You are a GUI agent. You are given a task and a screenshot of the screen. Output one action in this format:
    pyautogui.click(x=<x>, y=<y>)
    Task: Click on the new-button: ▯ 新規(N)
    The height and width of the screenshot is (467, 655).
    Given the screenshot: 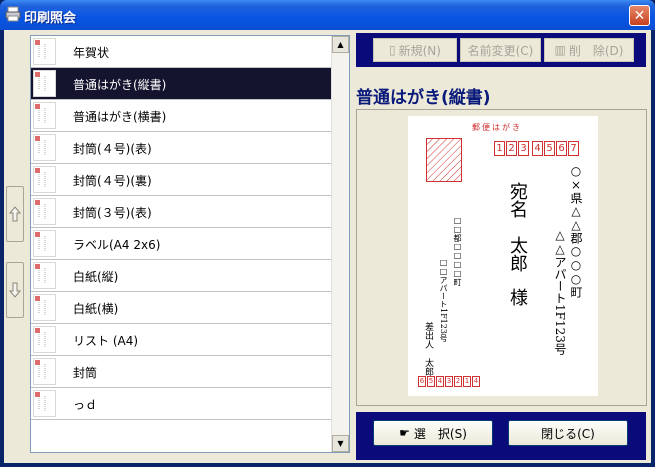 What is the action you would take?
    pyautogui.click(x=415, y=50)
    